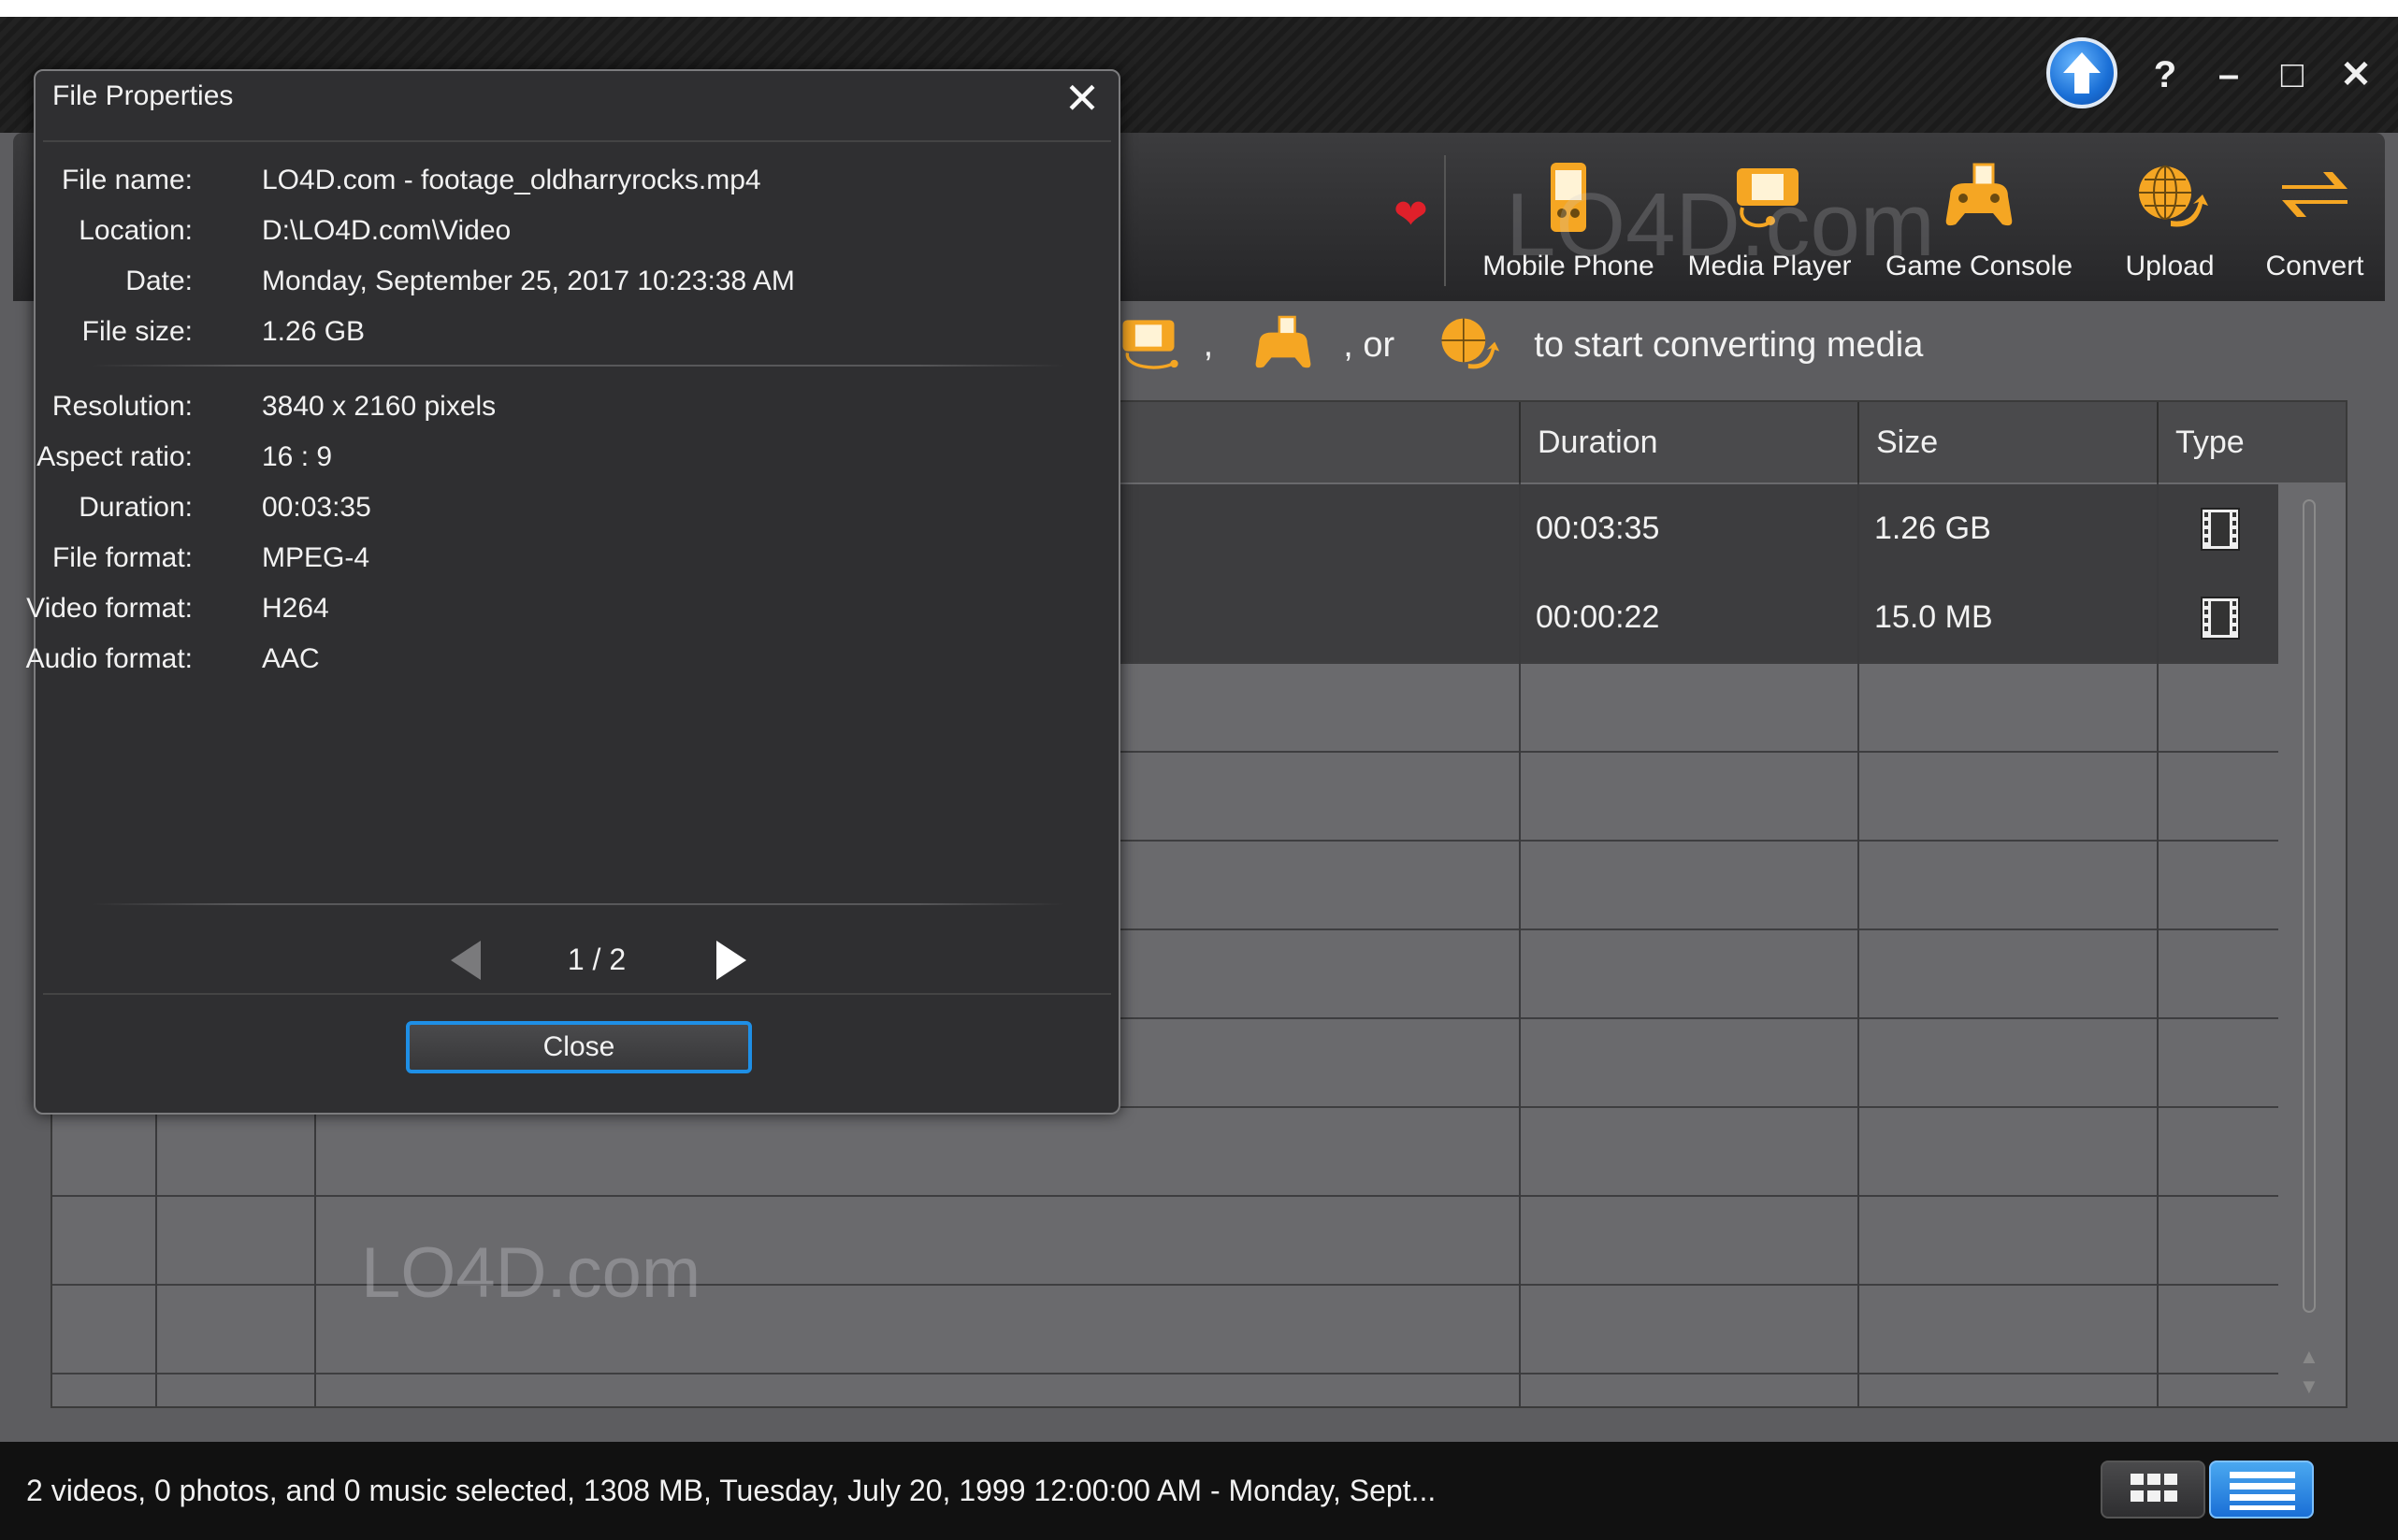  I want to click on property-file-size: File size: 1.26 GB, so click(550, 332).